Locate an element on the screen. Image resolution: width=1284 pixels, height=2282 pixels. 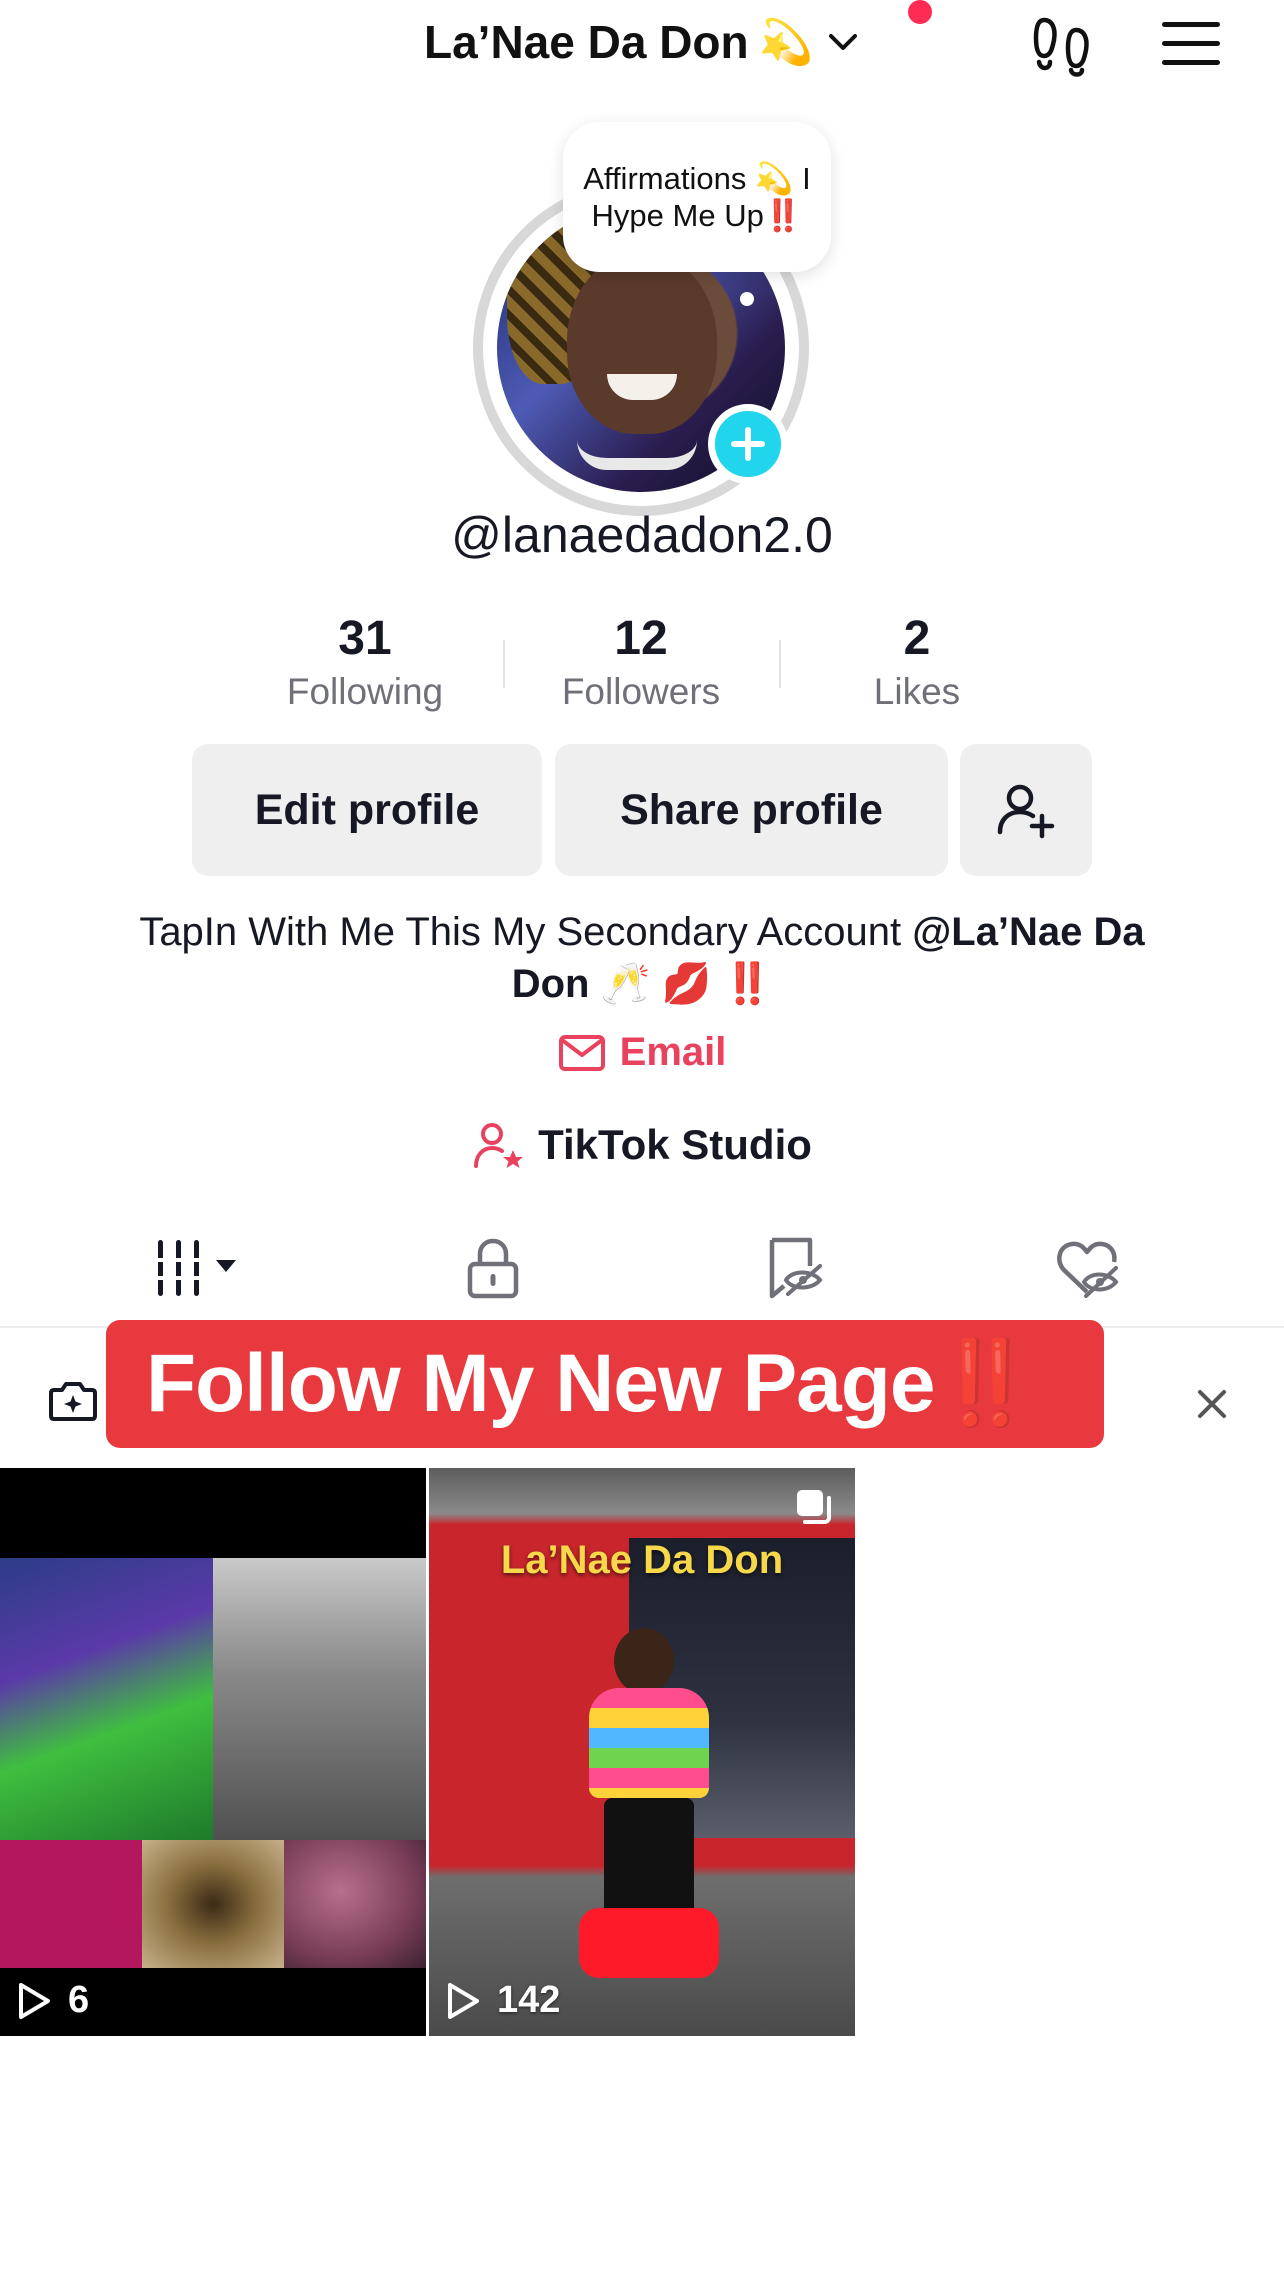
banner-text: Follow My New Page‼️ is located at coordinates (591, 1383).